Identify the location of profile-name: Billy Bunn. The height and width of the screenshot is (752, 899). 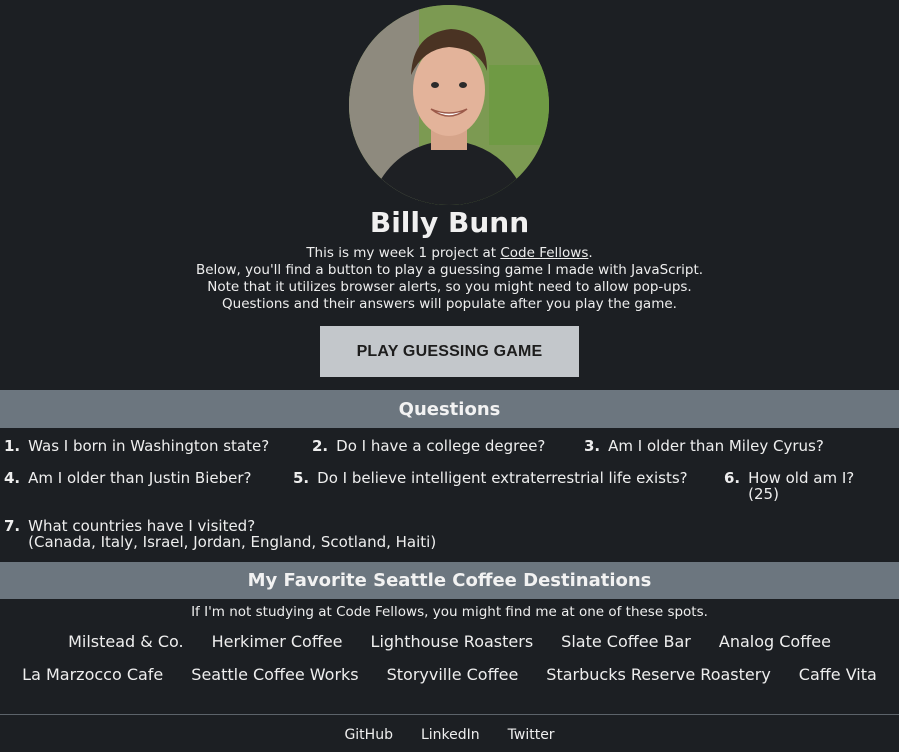
(449, 222).